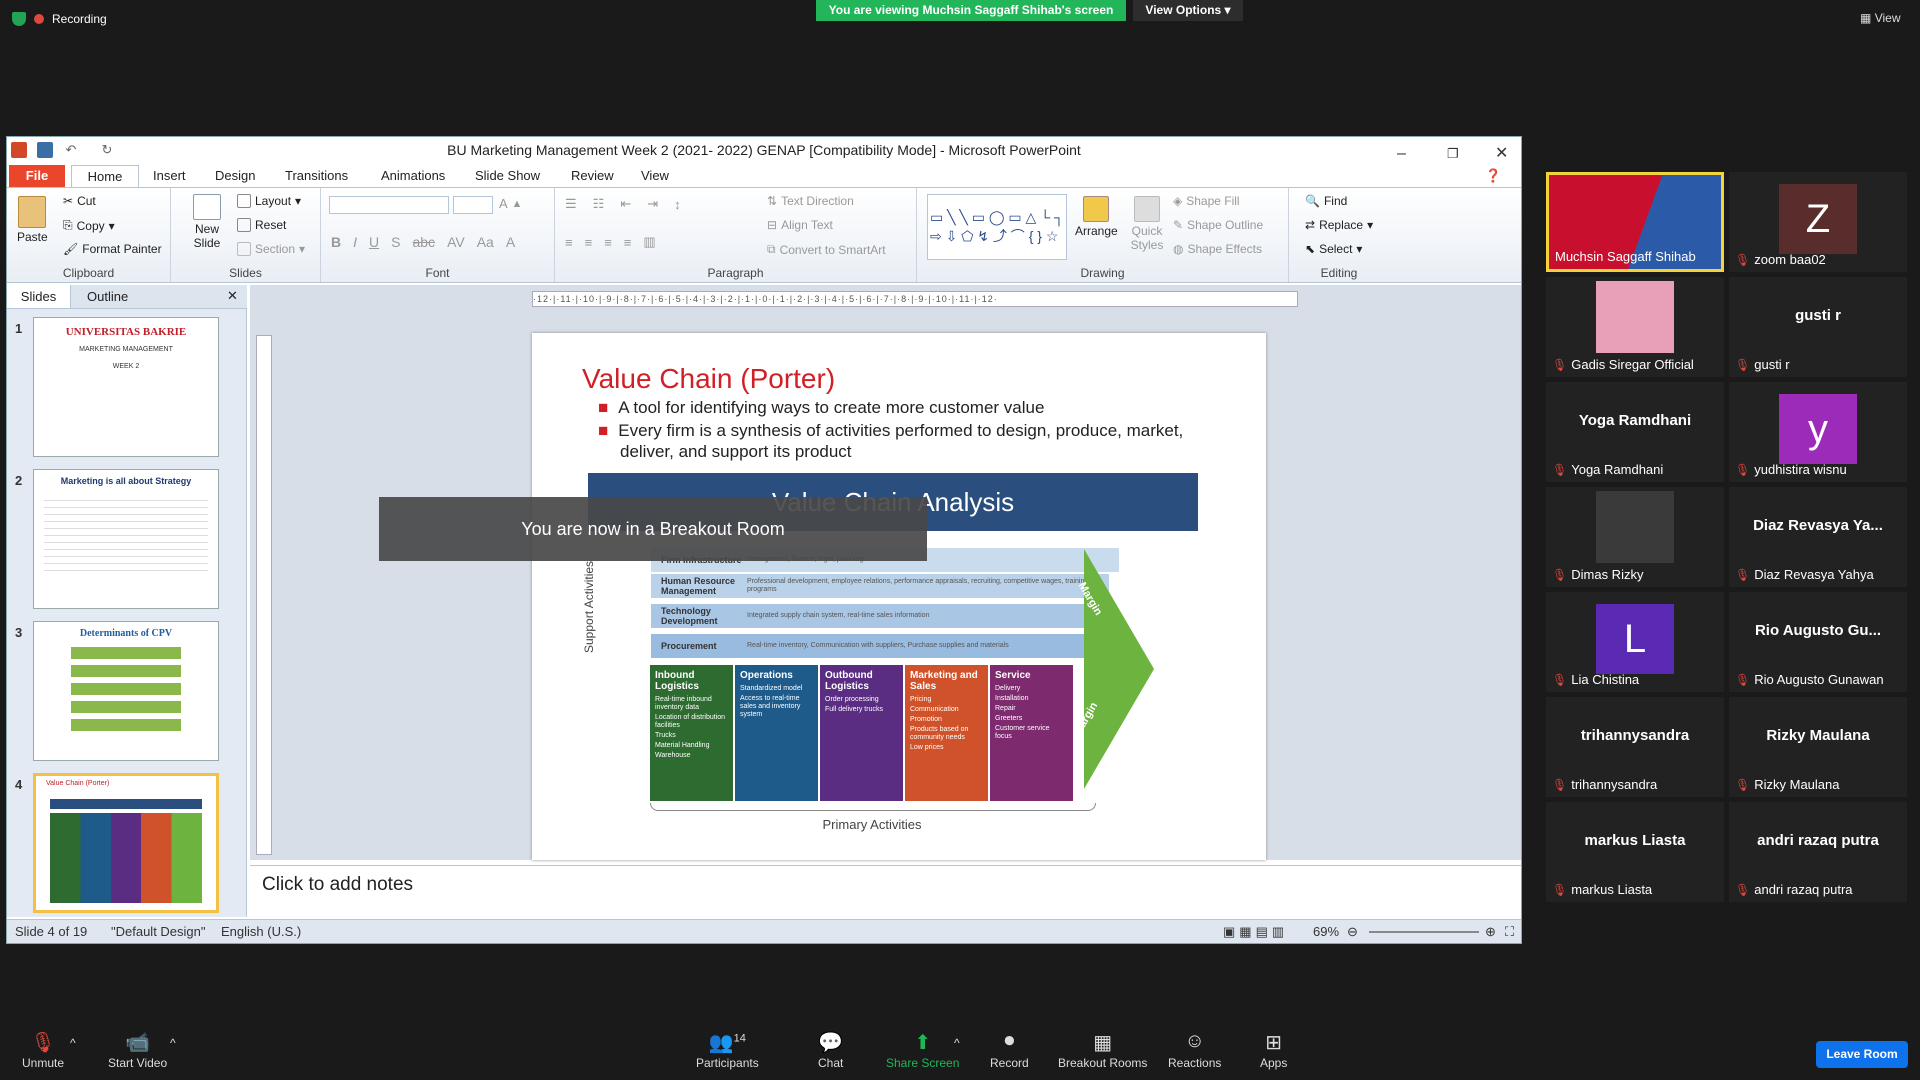 The height and width of the screenshot is (1080, 1920). What do you see at coordinates (589, 242) in the screenshot?
I see `align-center-icon: ≡` at bounding box center [589, 242].